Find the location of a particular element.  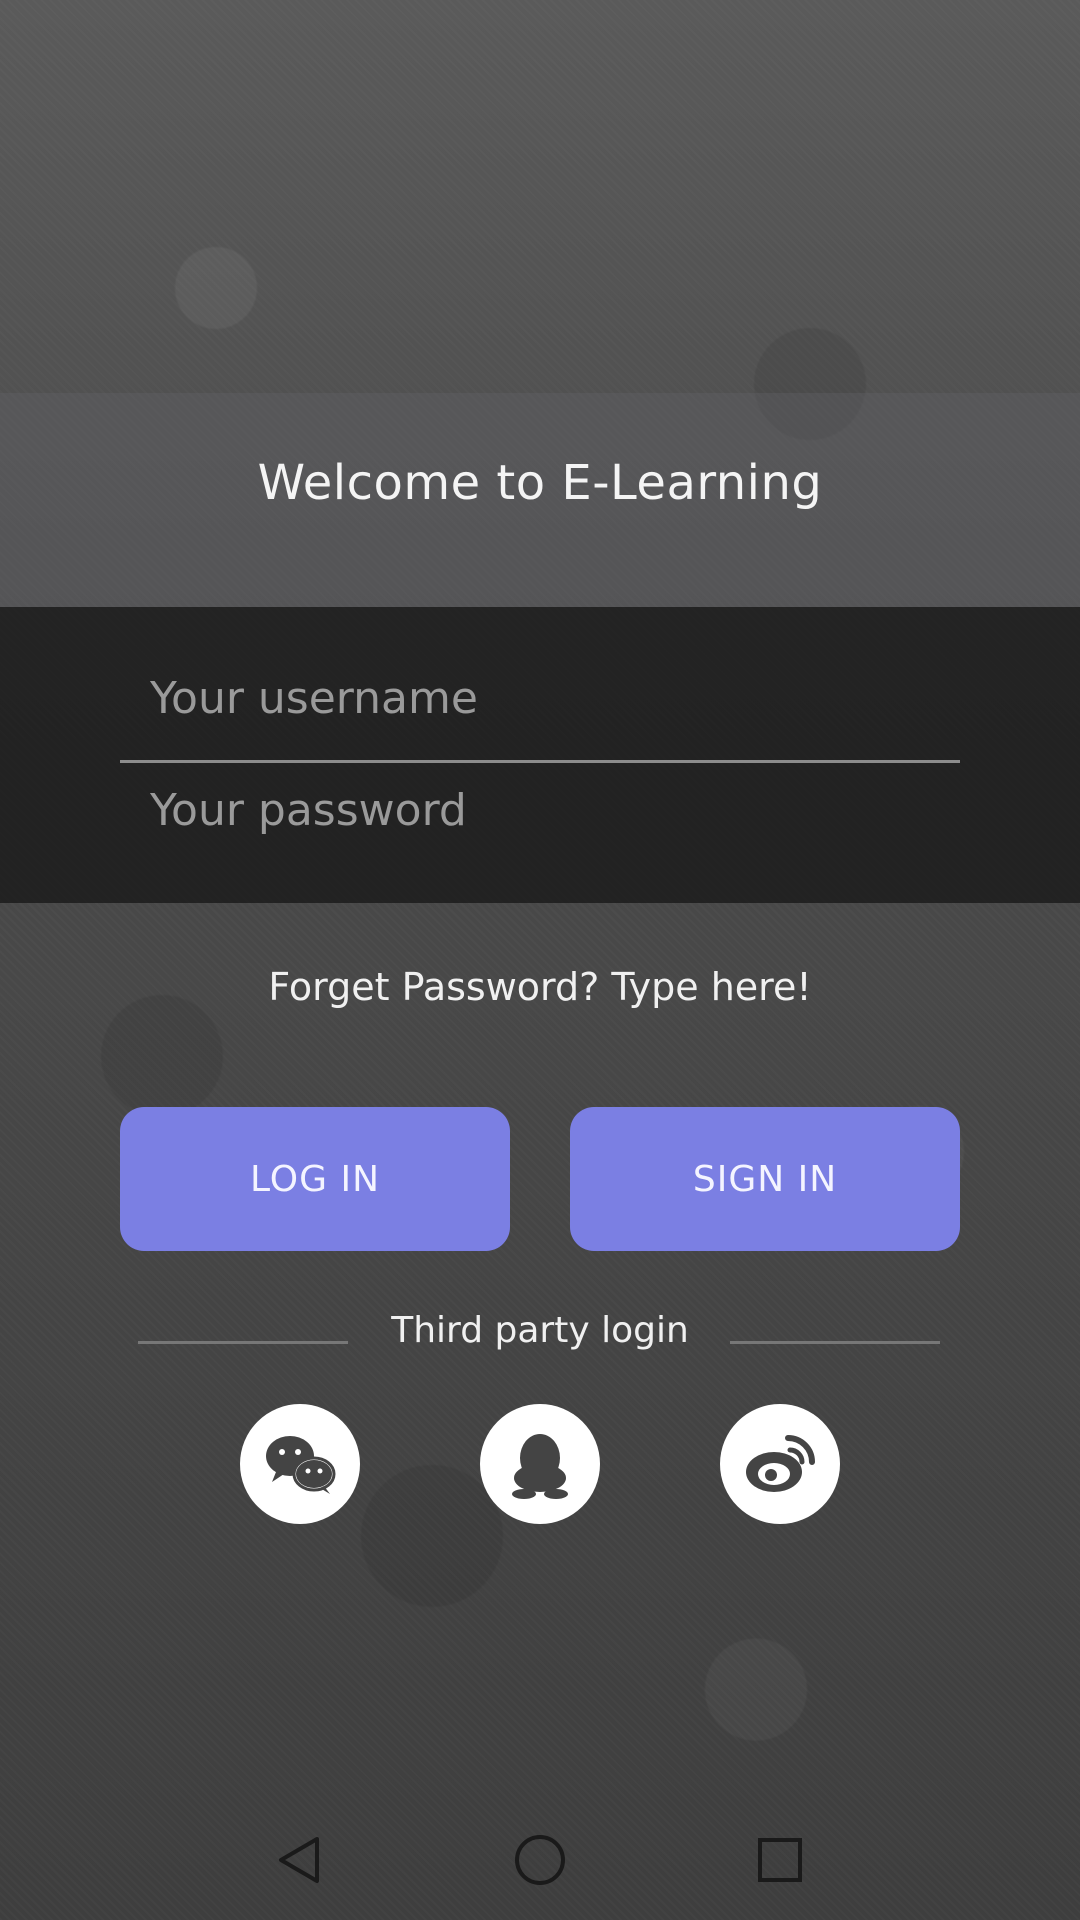

nav-home-button is located at coordinates (540, 1860).